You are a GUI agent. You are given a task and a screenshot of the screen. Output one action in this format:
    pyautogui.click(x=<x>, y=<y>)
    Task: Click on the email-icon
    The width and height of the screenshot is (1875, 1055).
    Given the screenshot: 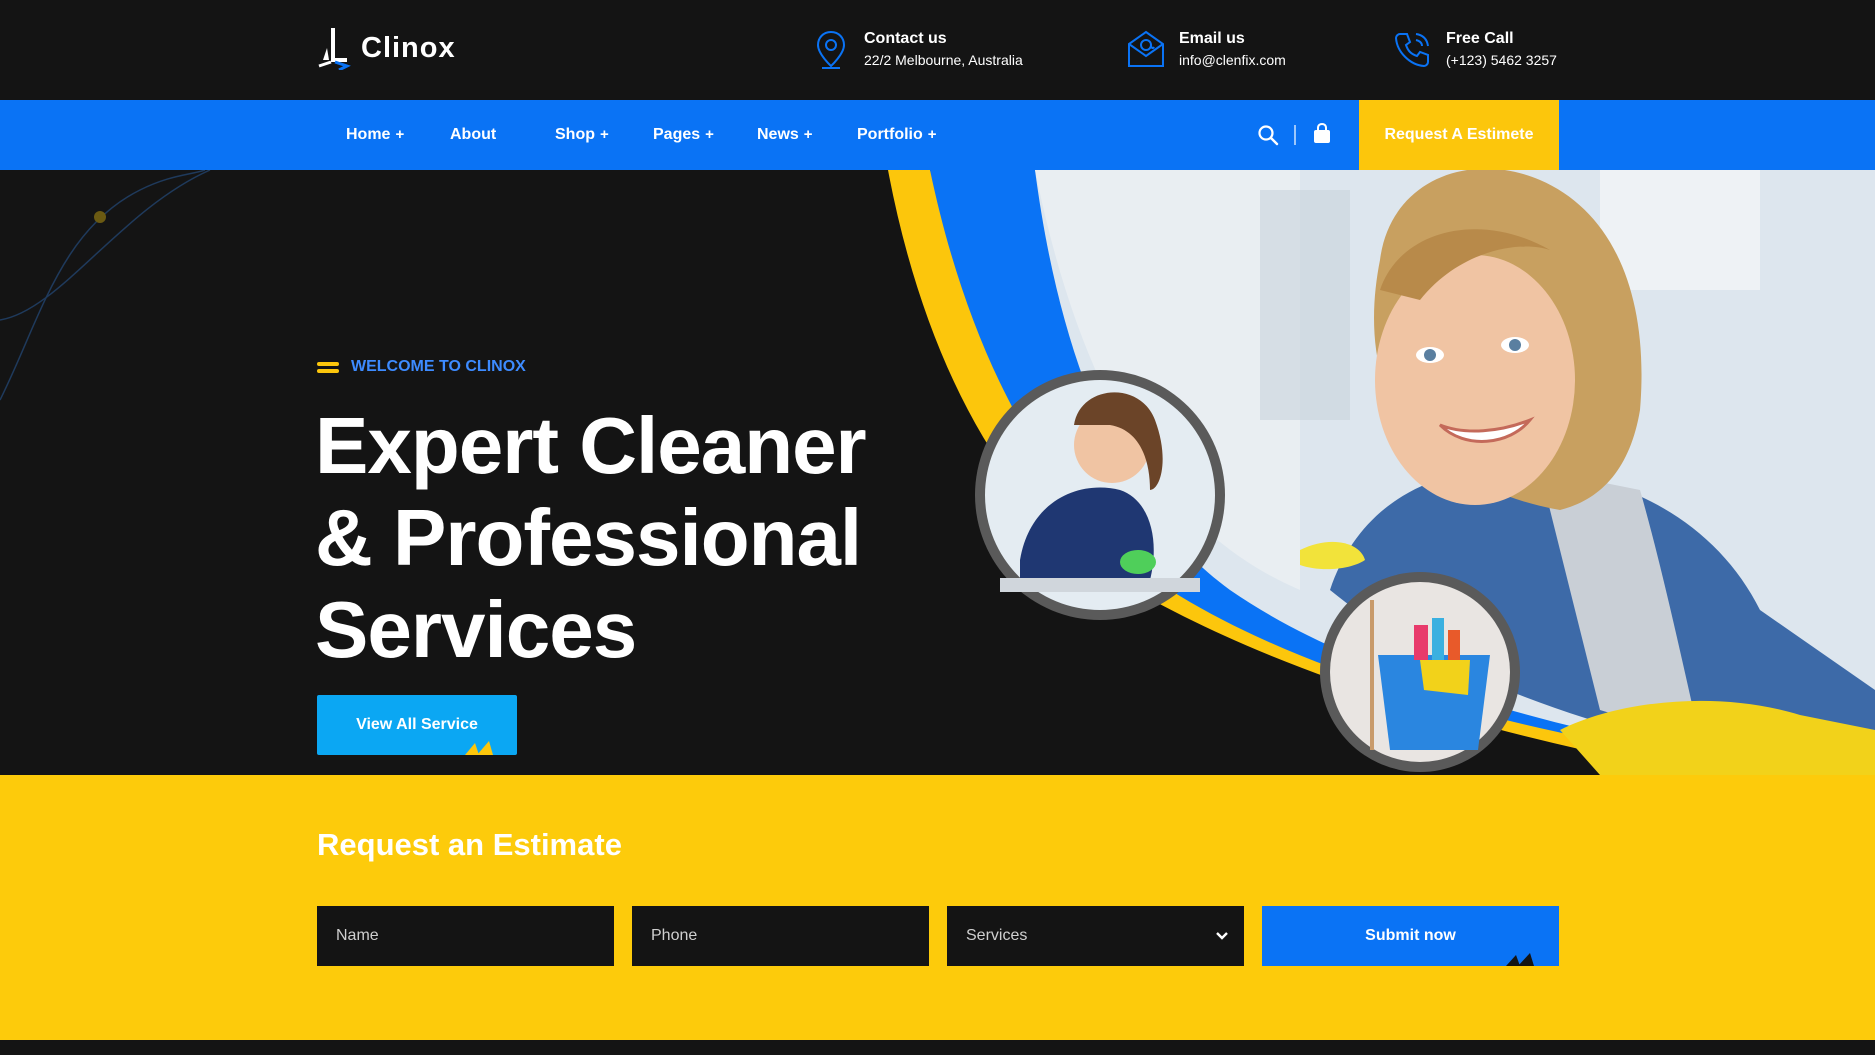 What is the action you would take?
    pyautogui.click(x=1146, y=48)
    